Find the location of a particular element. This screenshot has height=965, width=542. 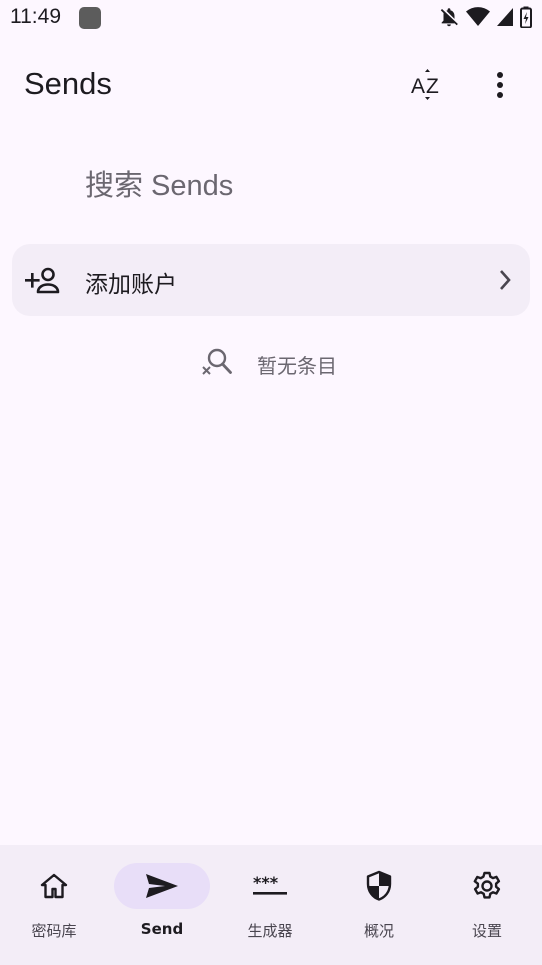

nav-item-generator: *** 生成器 is located at coordinates (270, 905).